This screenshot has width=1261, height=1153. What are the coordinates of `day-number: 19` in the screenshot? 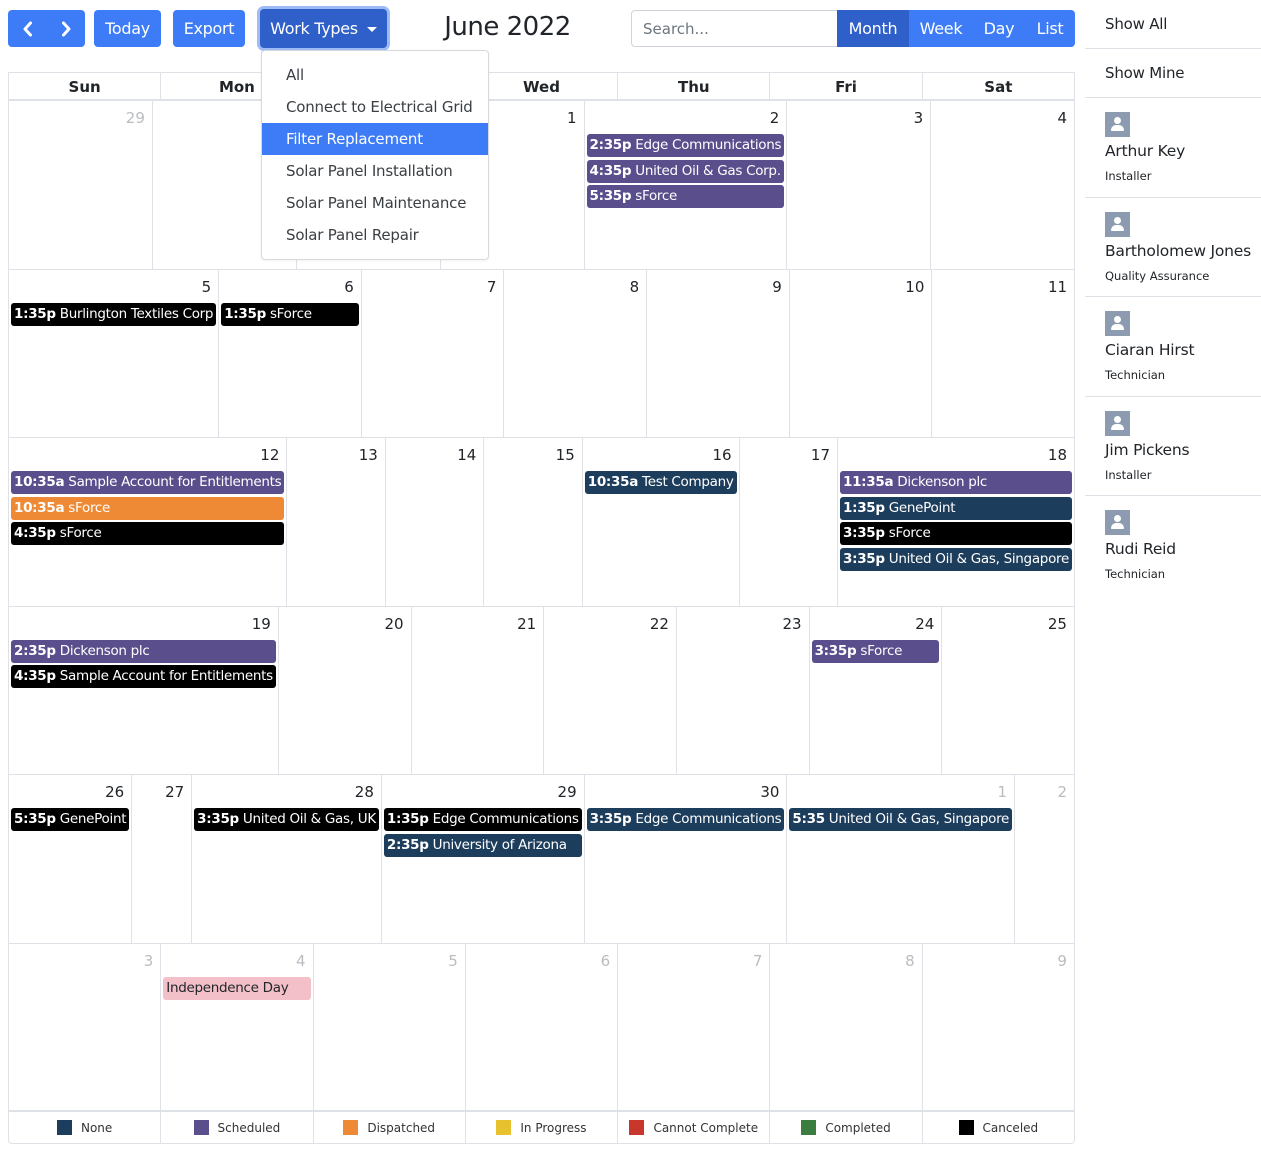 It's located at (143, 624).